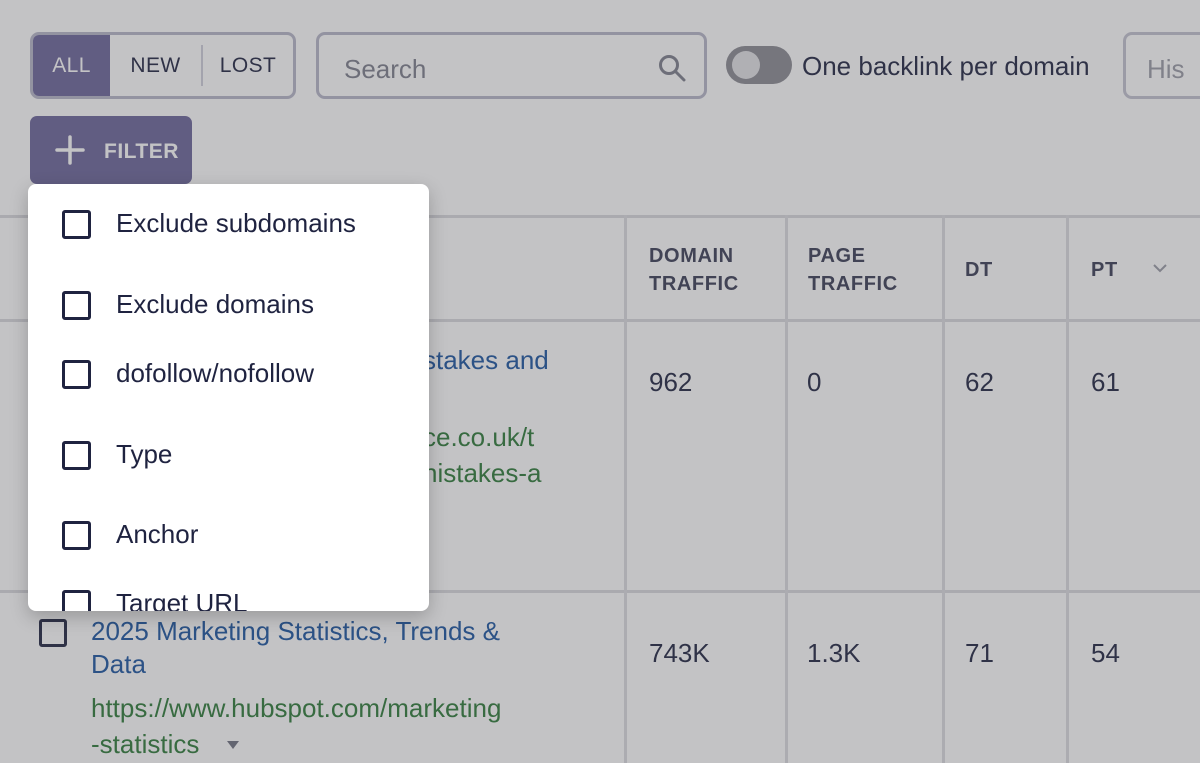 The width and height of the screenshot is (1200, 763). Describe the element at coordinates (144, 454) in the screenshot. I see `filter-option-label: Type` at that location.